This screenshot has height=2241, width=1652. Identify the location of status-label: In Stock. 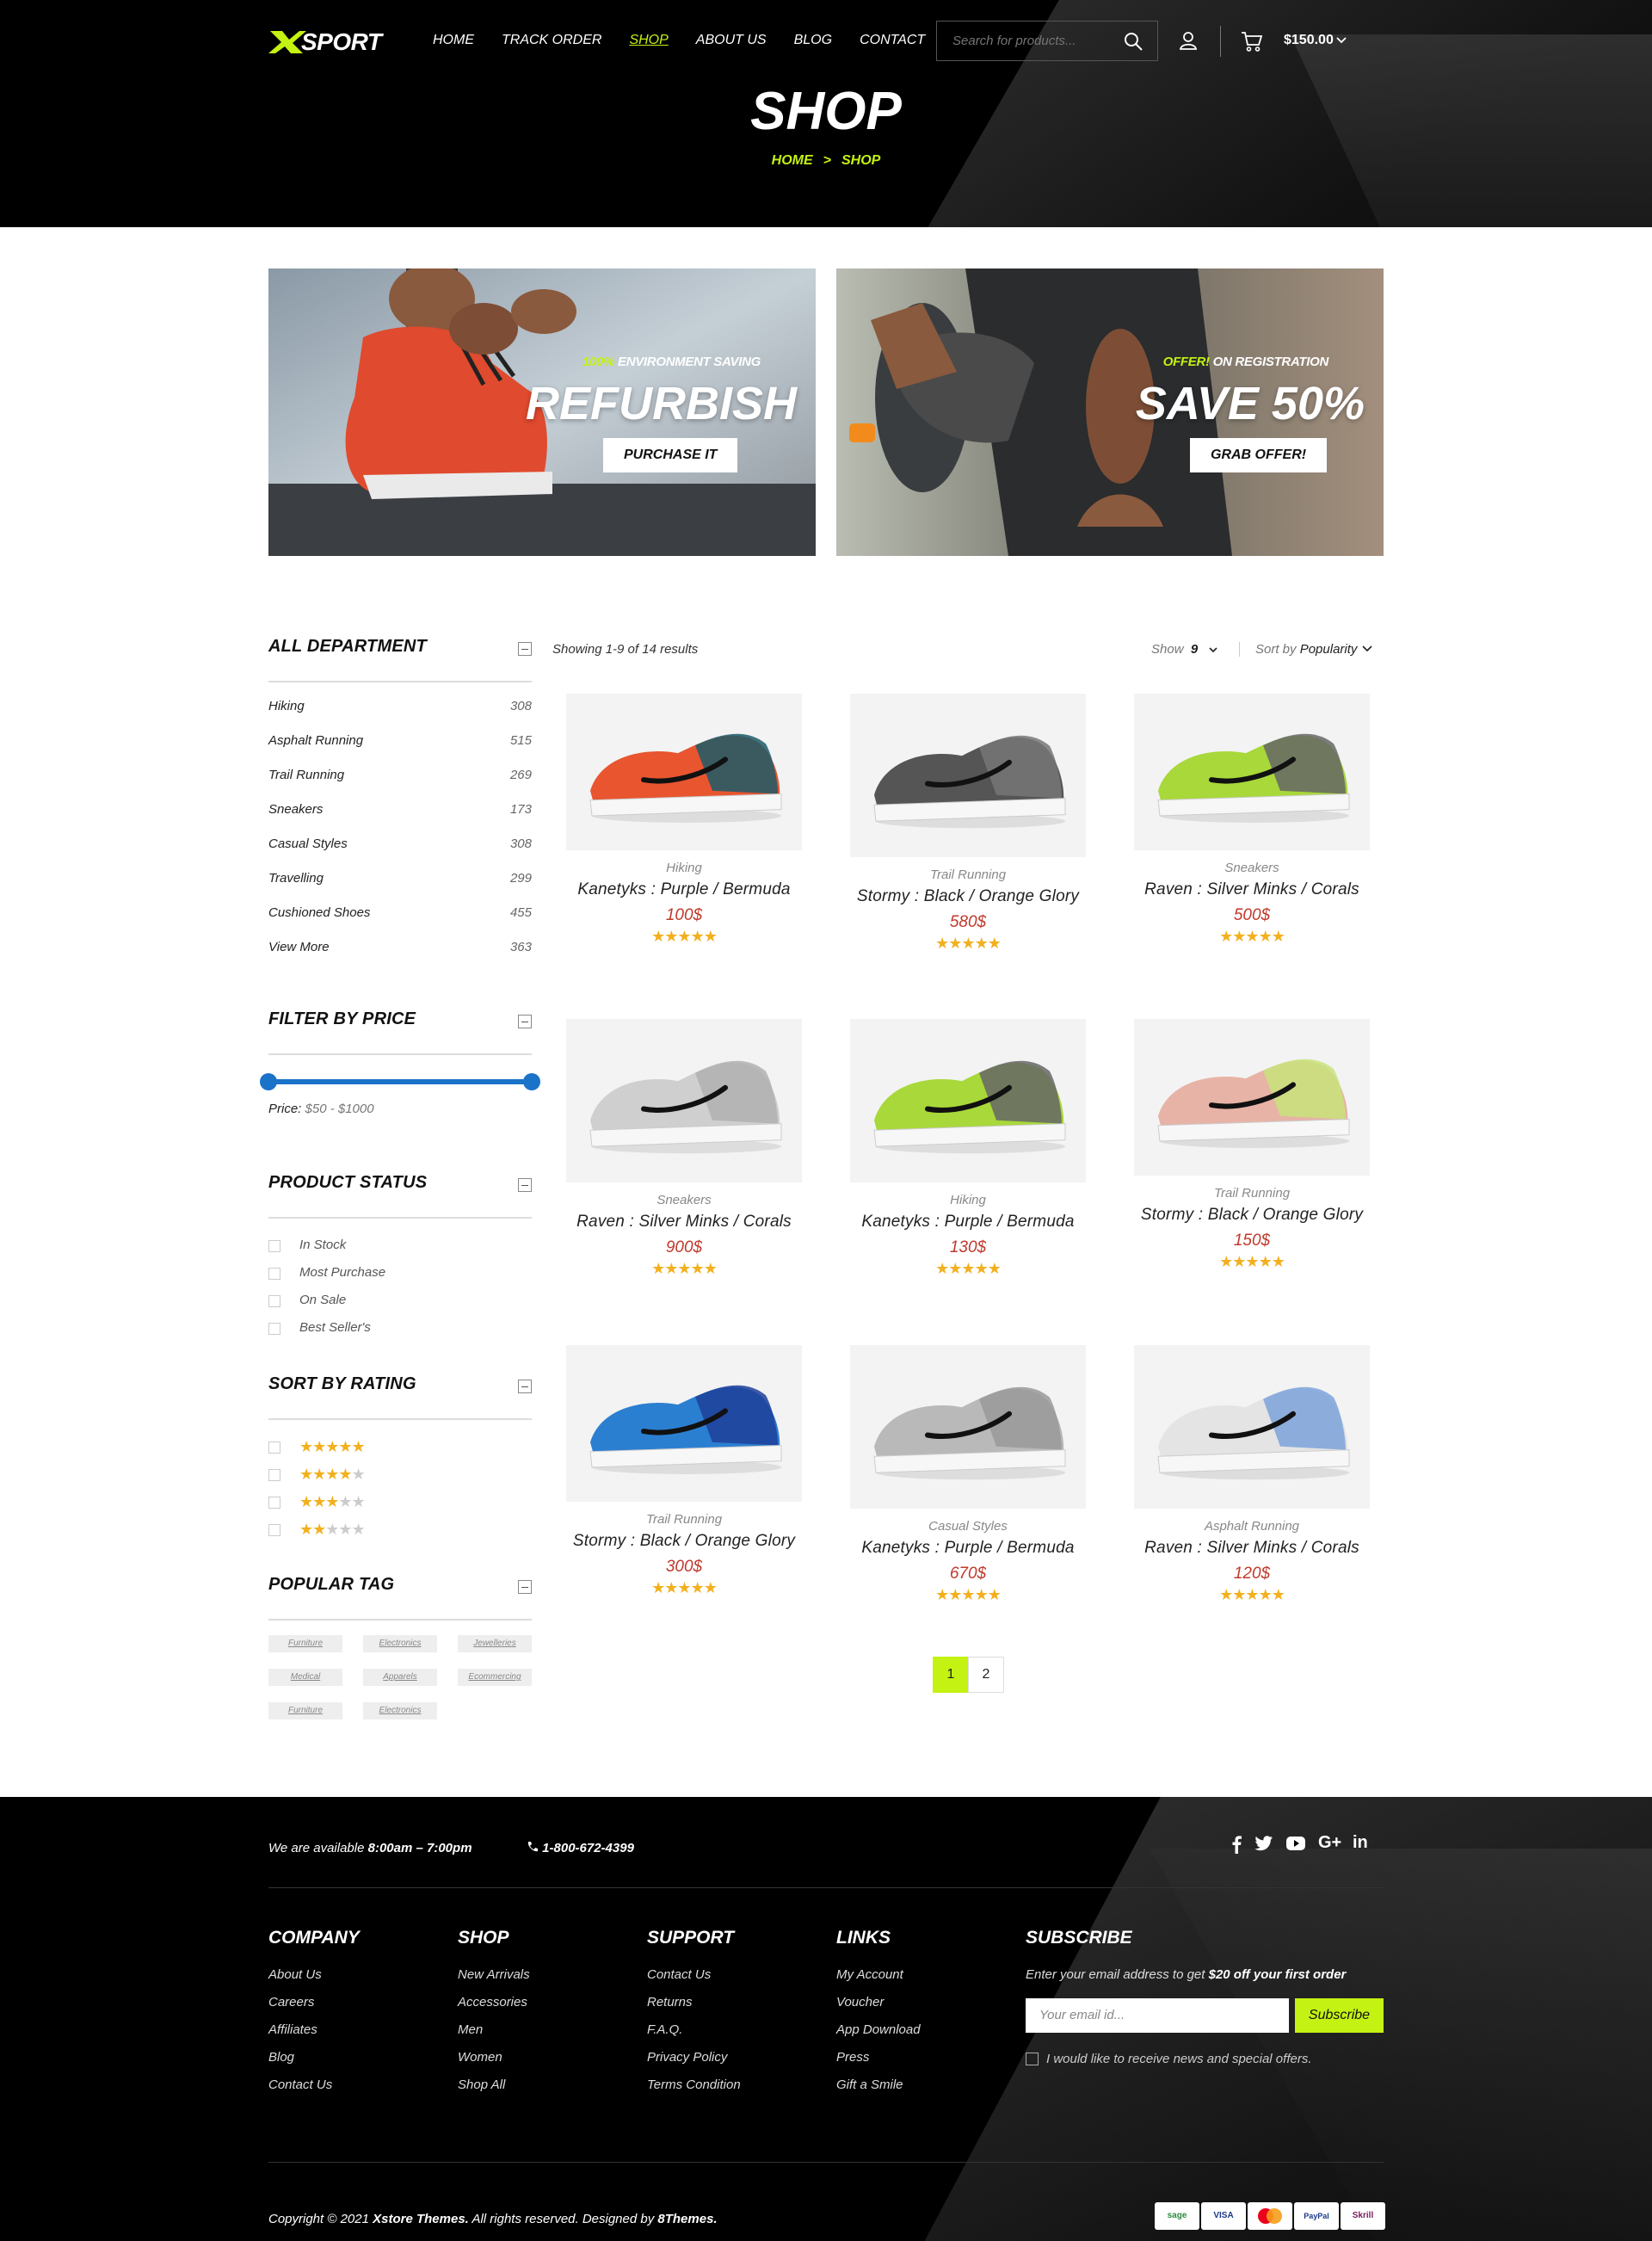
(322, 1245).